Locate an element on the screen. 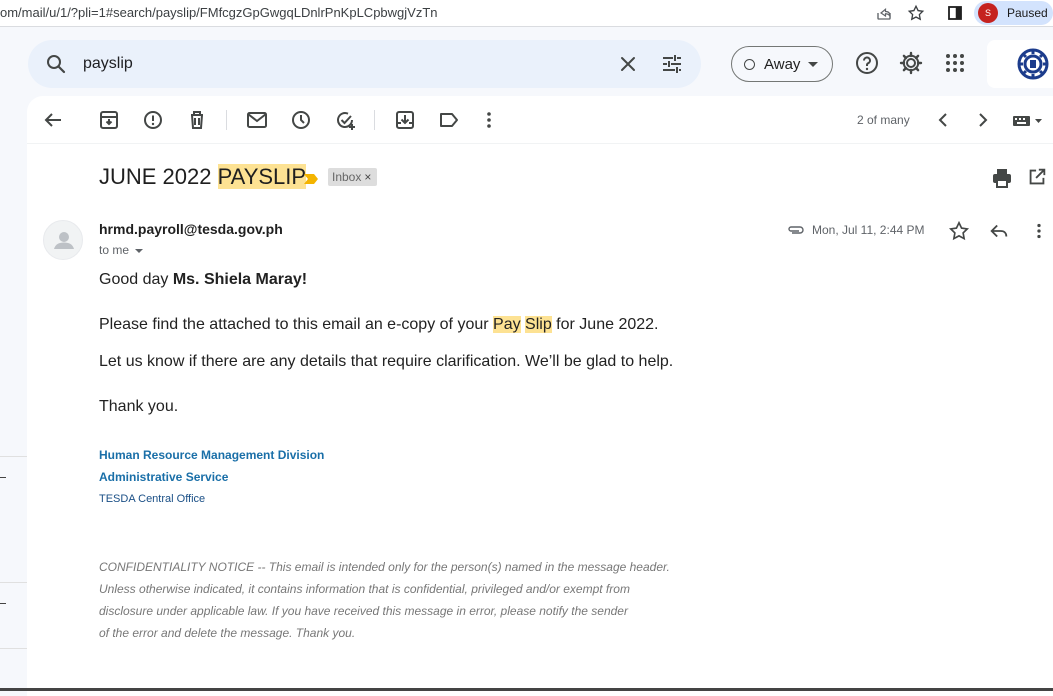  help-icon is located at coordinates (867, 63).